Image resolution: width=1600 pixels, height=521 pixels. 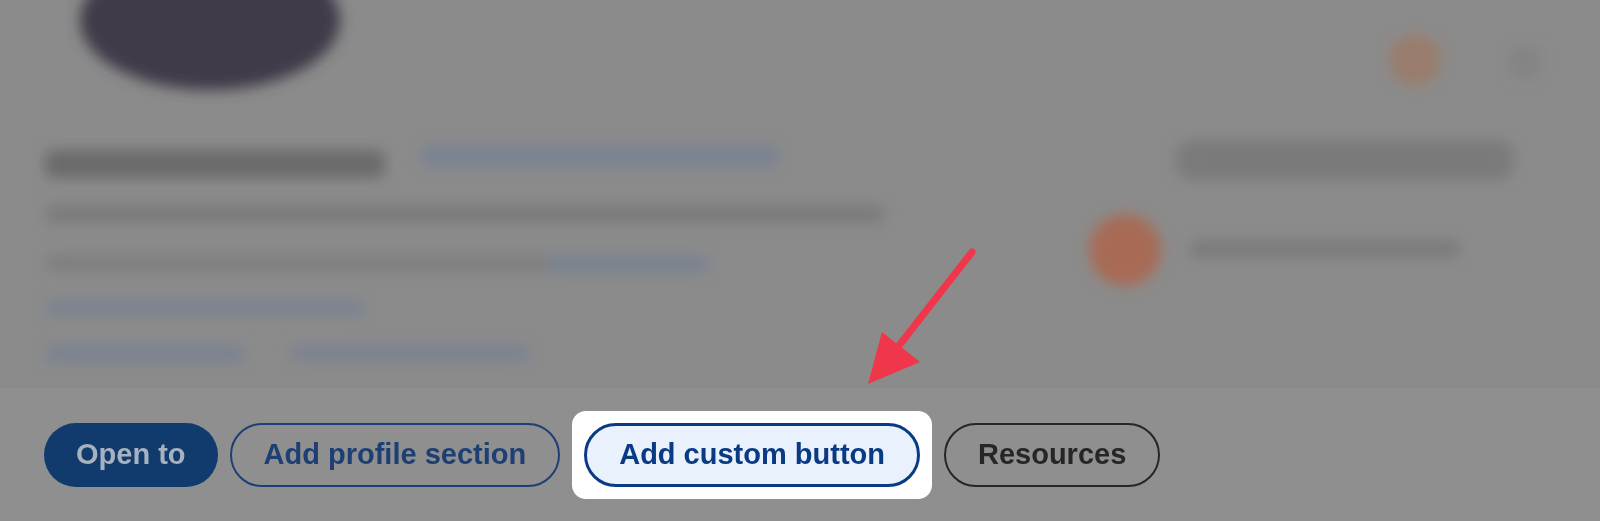 I want to click on button: Resources, so click(x=1052, y=454).